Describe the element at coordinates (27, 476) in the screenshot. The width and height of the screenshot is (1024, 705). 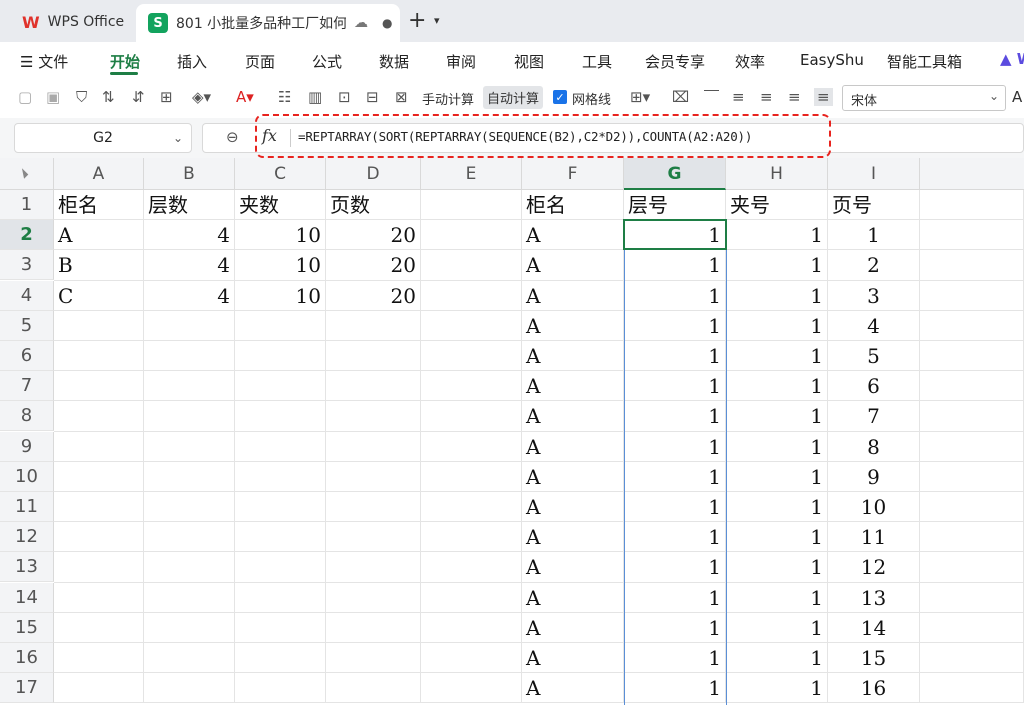
I see `row-header-10: 10` at that location.